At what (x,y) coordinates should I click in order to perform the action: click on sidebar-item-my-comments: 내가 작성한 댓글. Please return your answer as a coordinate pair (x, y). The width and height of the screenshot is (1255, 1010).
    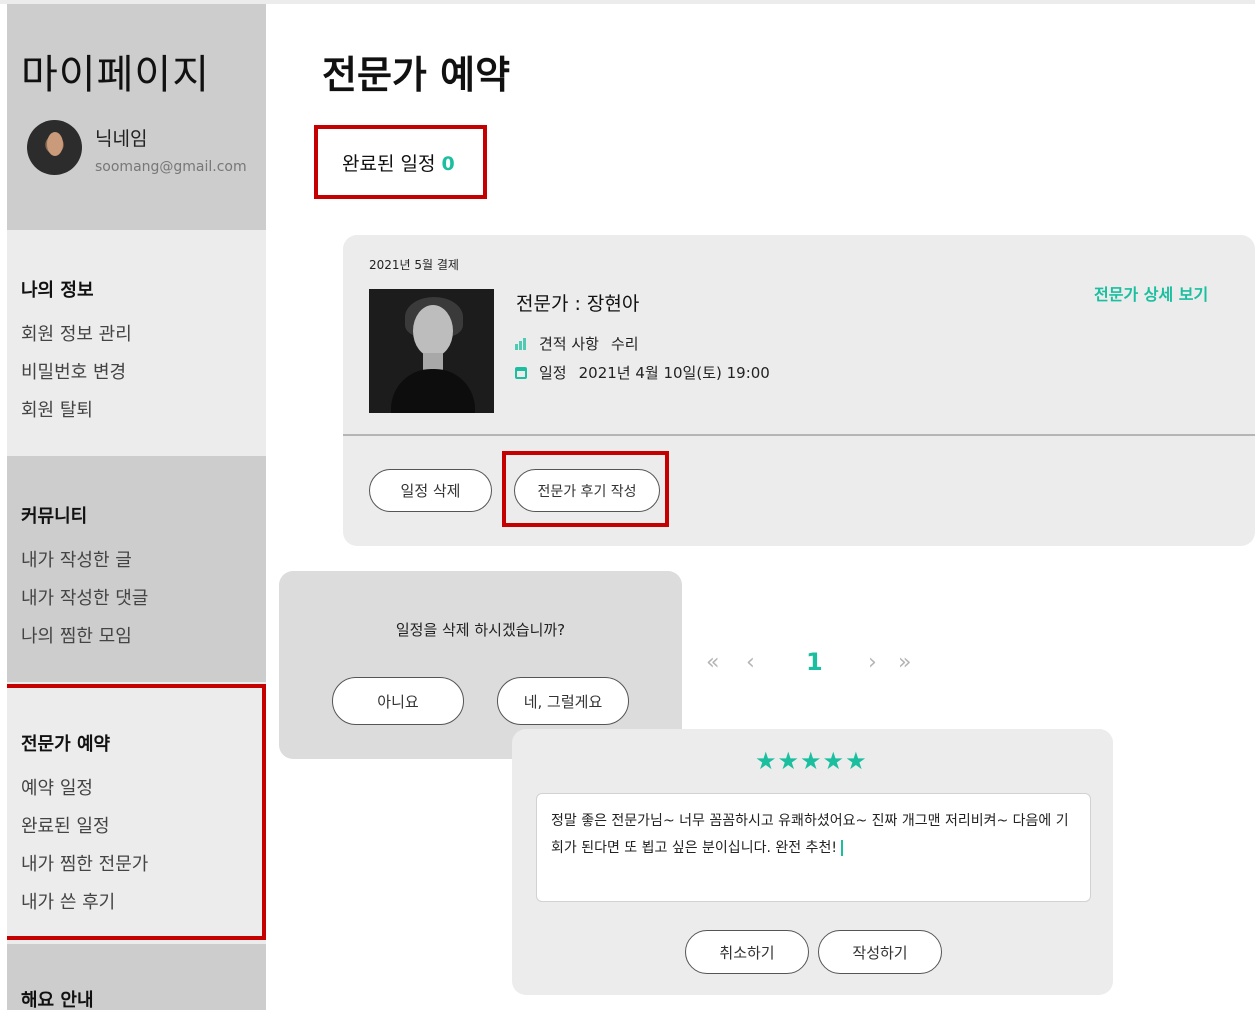
    Looking at the image, I should click on (84, 597).